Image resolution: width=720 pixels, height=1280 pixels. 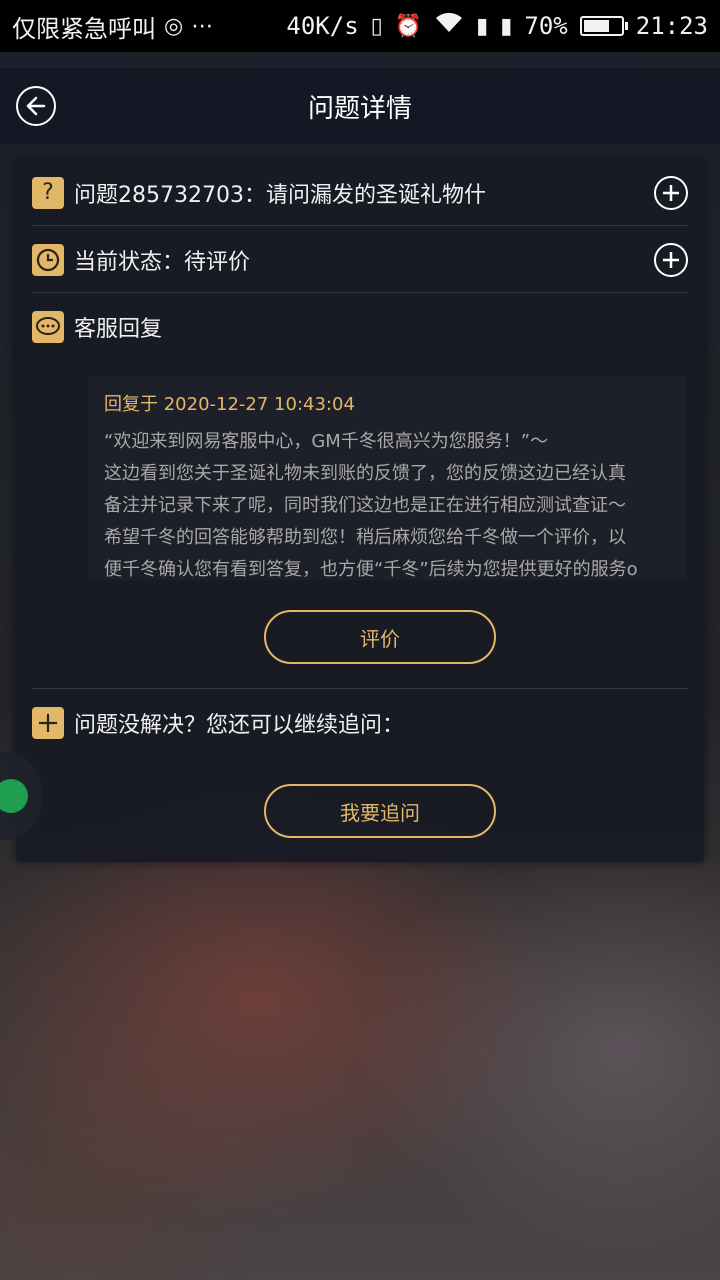 What do you see at coordinates (118, 329) in the screenshot?
I see `reply-section-title: 客服回复` at bounding box center [118, 329].